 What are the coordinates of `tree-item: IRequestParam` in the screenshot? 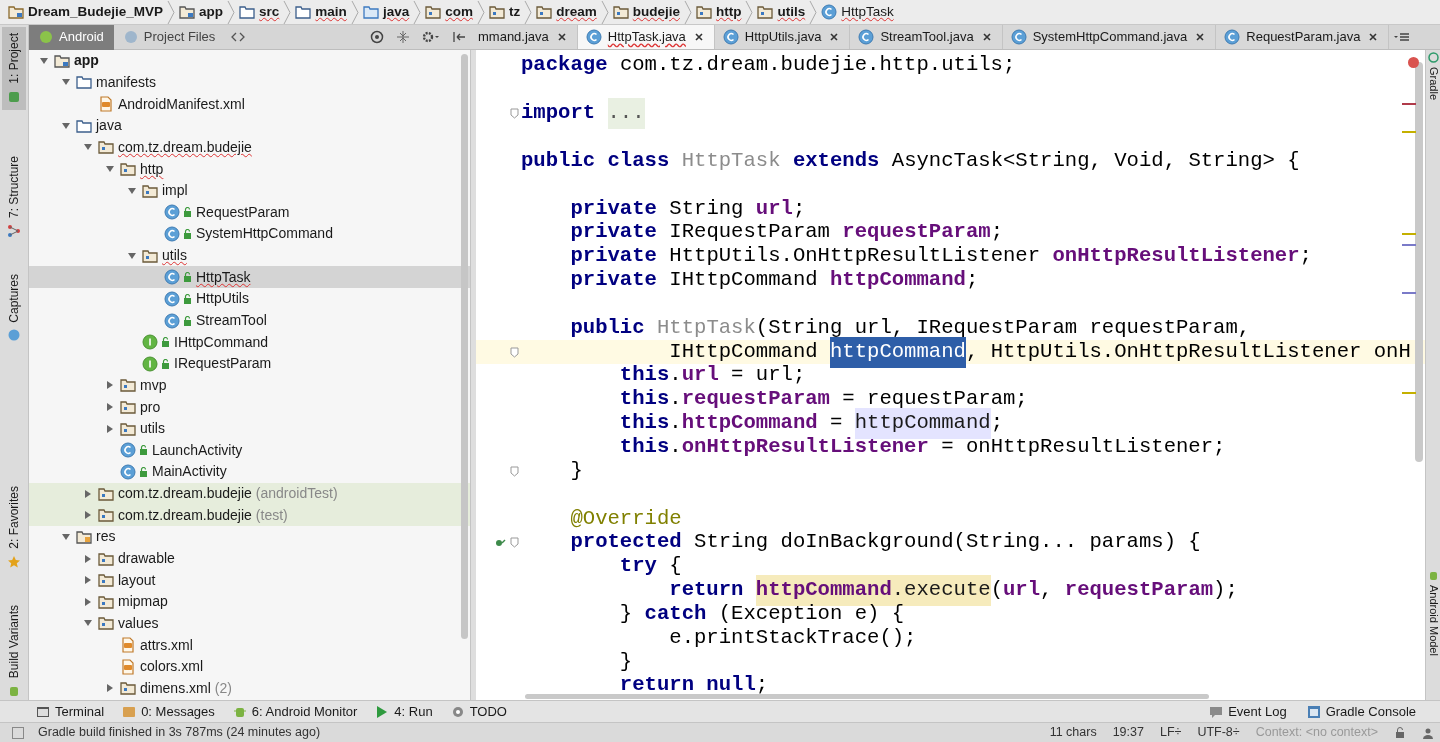 It's located at (249, 363).